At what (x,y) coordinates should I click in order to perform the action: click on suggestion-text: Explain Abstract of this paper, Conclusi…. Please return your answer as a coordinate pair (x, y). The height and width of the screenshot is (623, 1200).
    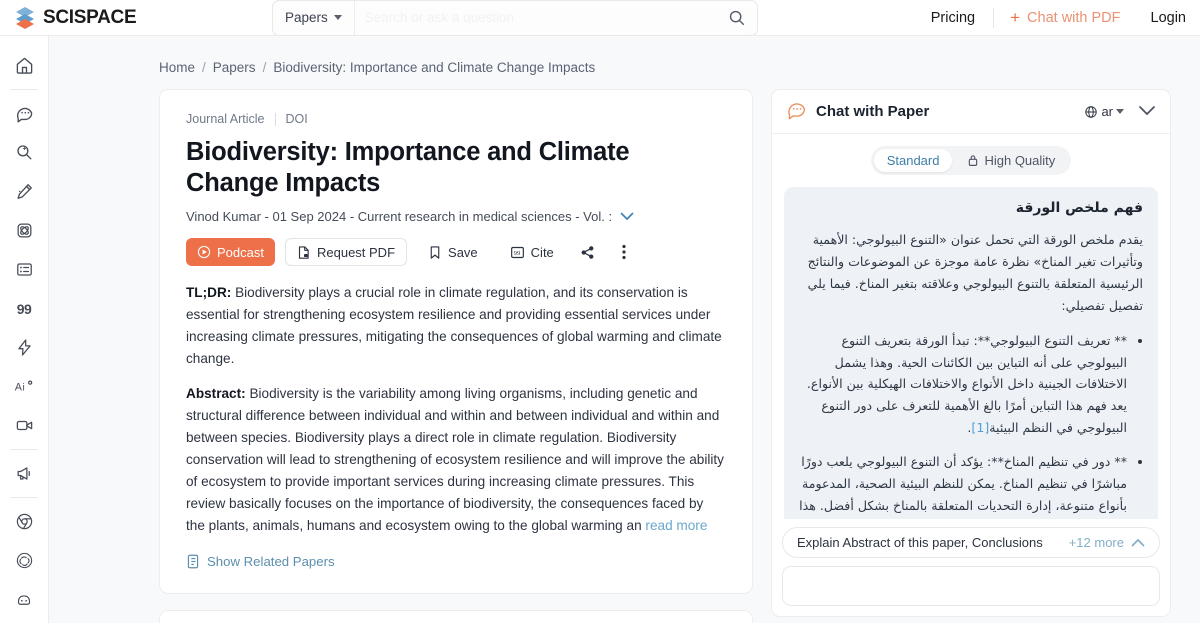
    Looking at the image, I should click on (920, 542).